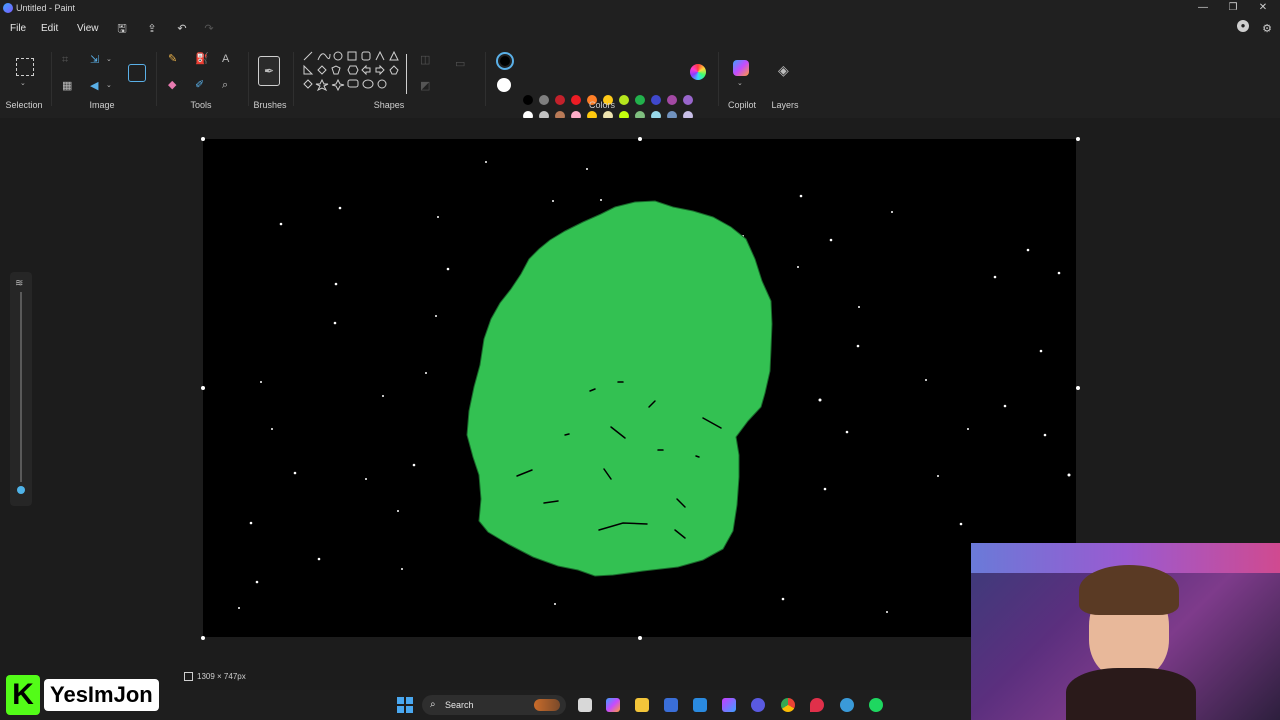 Image resolution: width=1280 pixels, height=720 pixels. I want to click on slider-track, so click(21, 387).